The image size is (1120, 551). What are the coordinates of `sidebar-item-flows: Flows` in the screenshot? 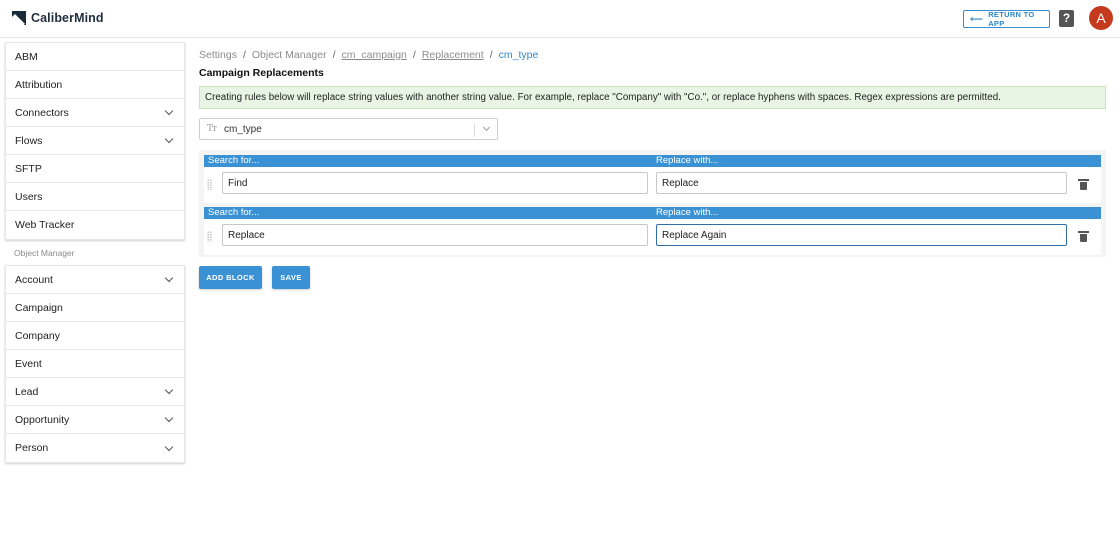 It's located at (95, 141).